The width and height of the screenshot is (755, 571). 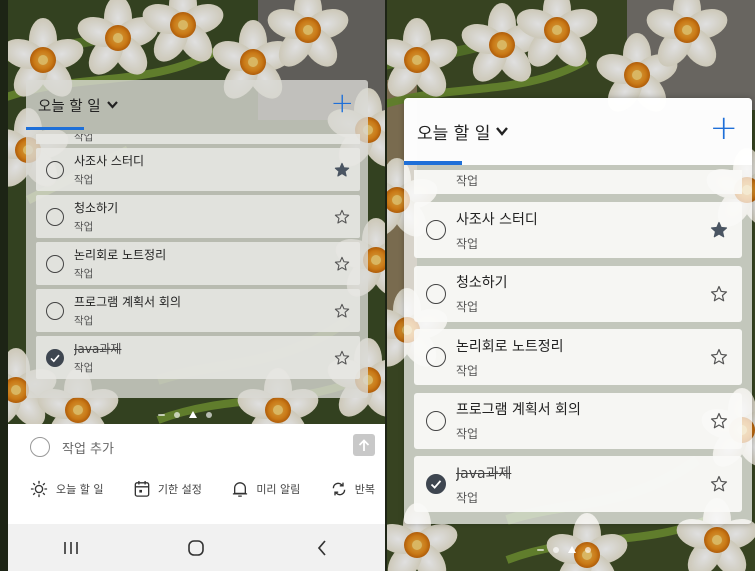 I want to click on page-indicator, so click(x=564, y=549).